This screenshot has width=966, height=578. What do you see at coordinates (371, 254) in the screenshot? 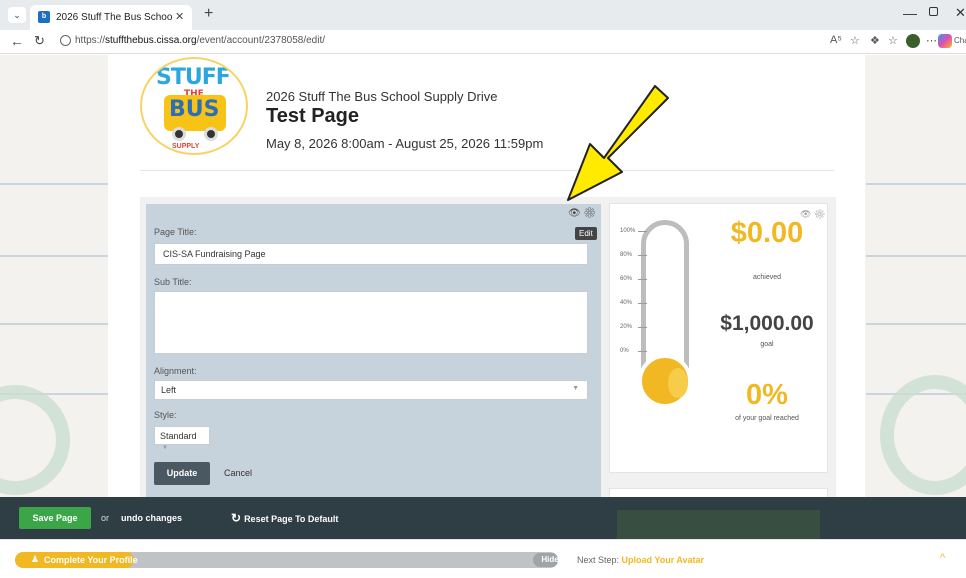
I see `page-title-input: CIS-SA Fundraising Page` at bounding box center [371, 254].